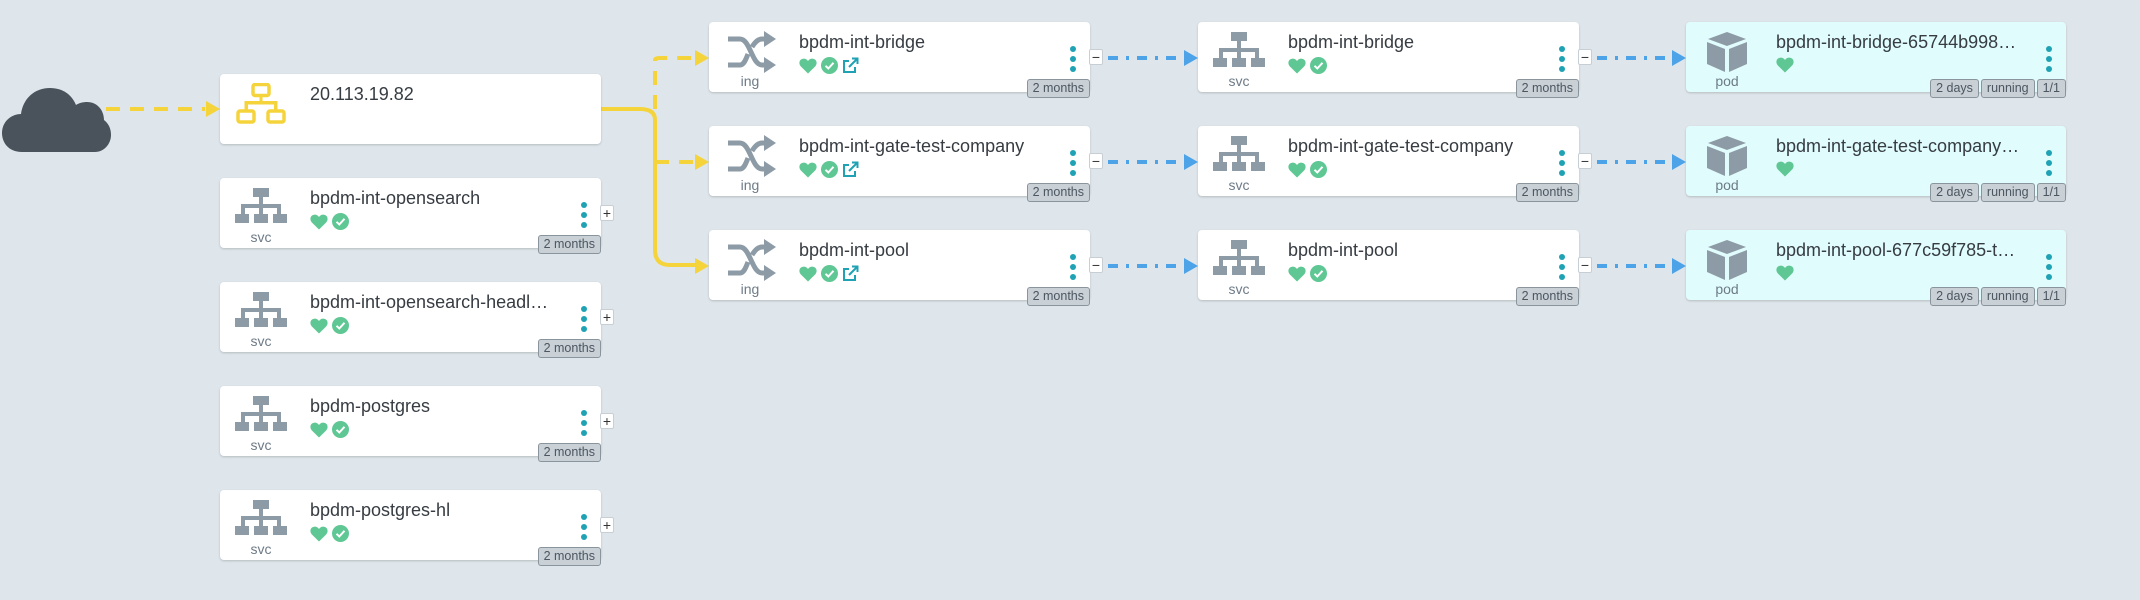 This screenshot has height=600, width=2140. What do you see at coordinates (395, 198) in the screenshot?
I see `node-title: bpdm-int-opensearch` at bounding box center [395, 198].